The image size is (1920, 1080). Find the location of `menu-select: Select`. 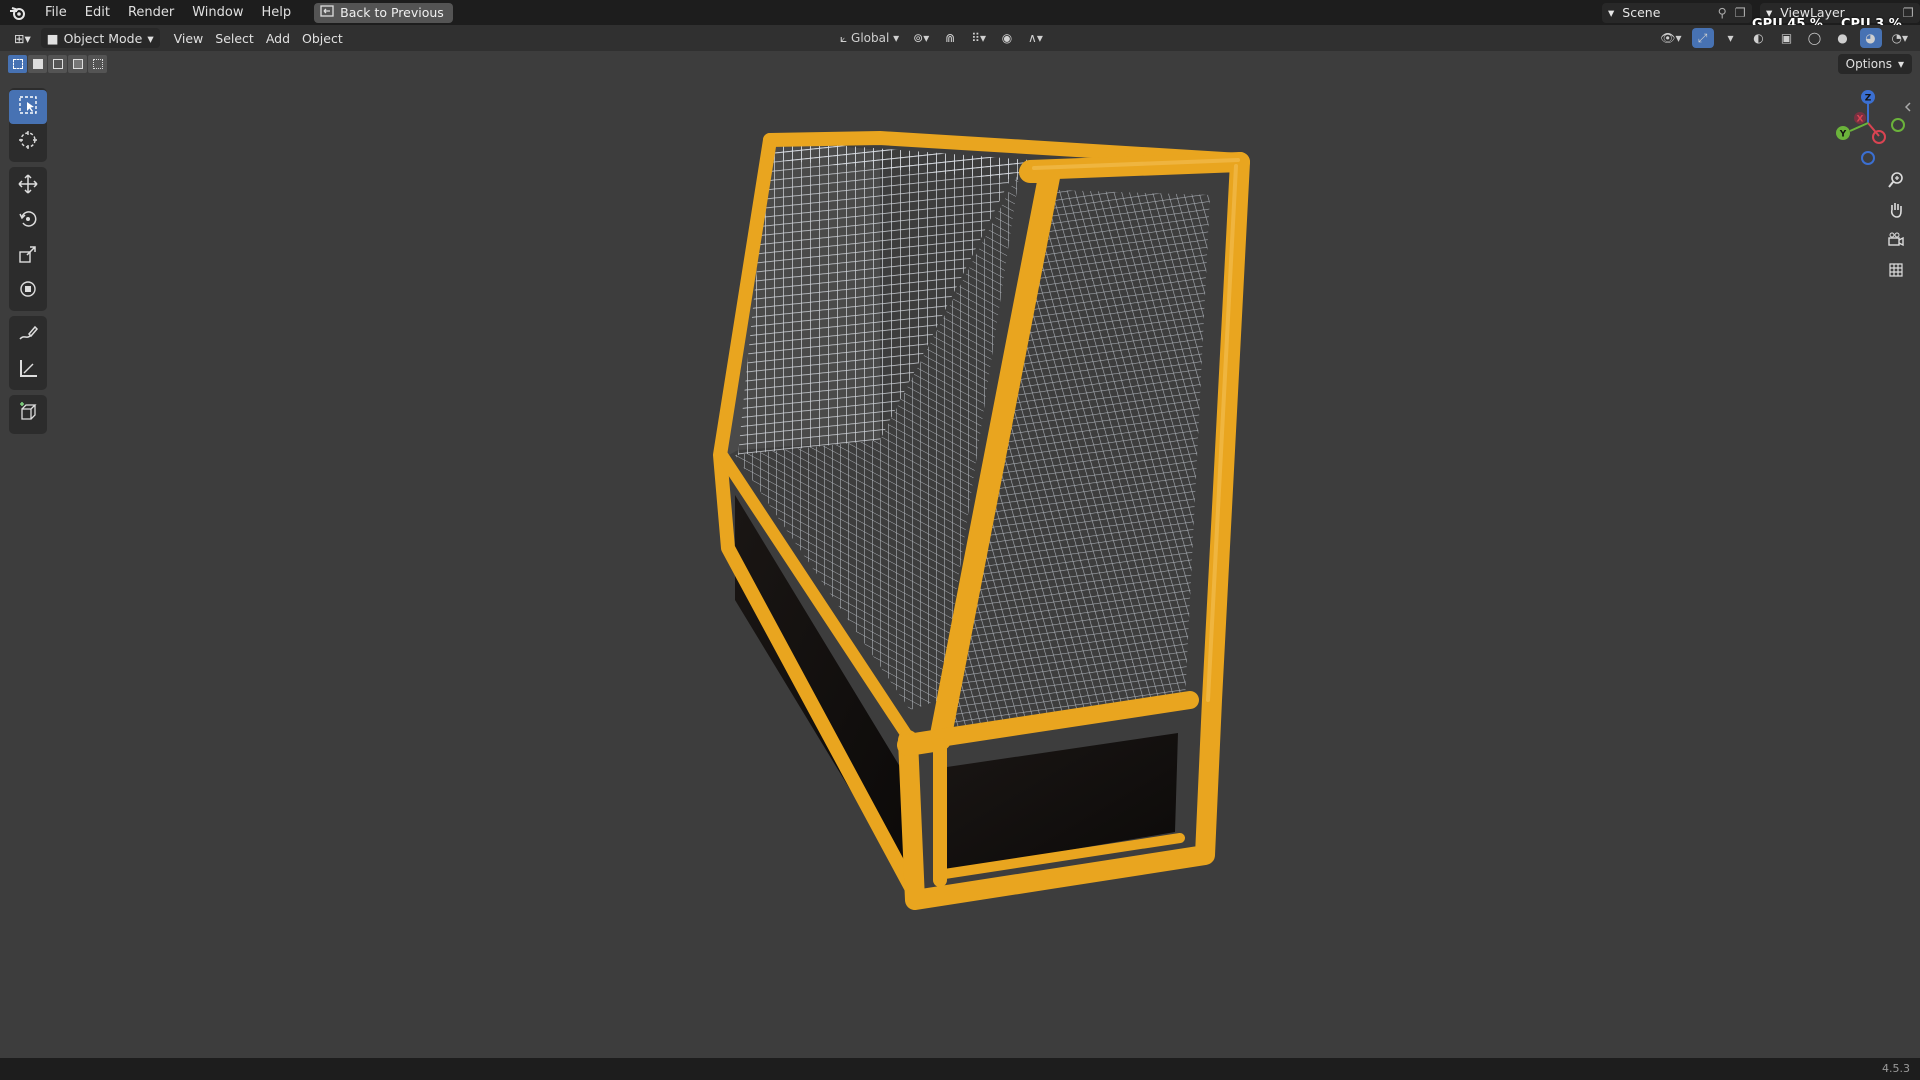

menu-select: Select is located at coordinates (234, 38).